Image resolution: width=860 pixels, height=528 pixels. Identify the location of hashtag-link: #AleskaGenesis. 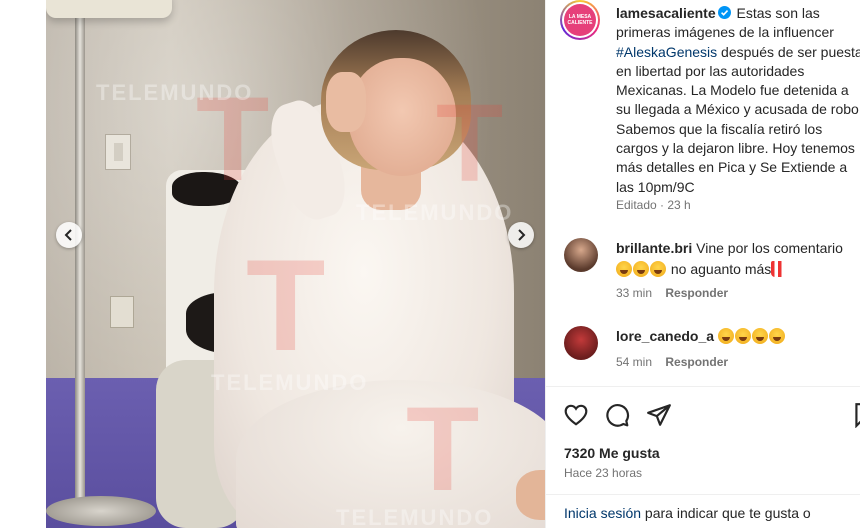
(666, 52).